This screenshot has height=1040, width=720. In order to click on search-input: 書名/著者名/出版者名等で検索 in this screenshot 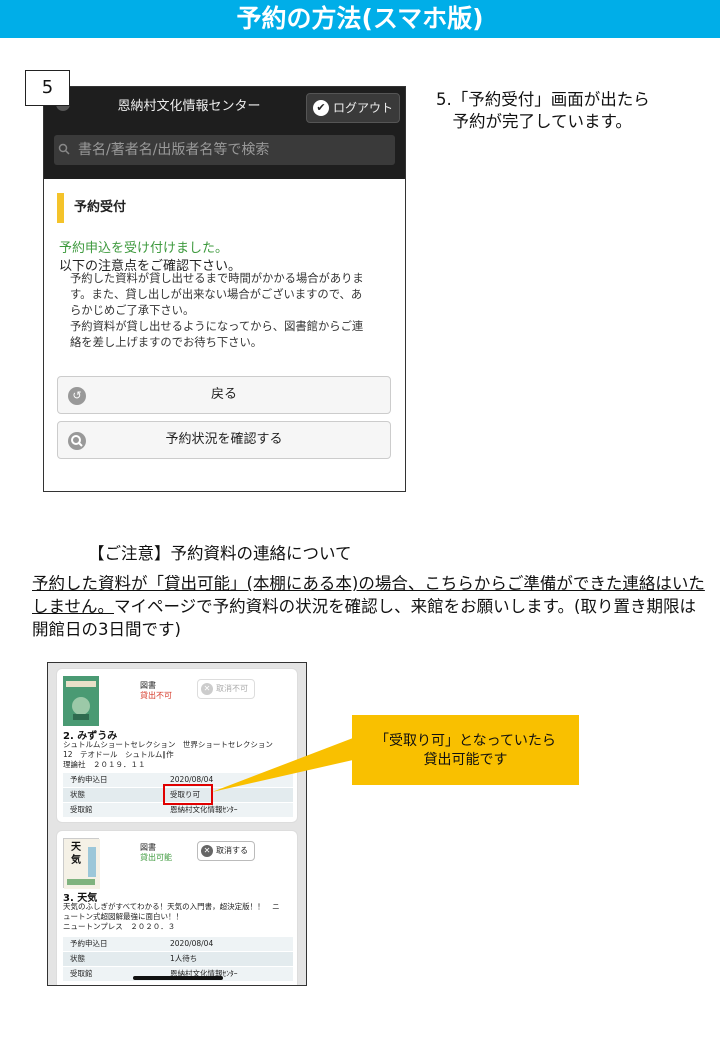, I will do `click(224, 150)`.